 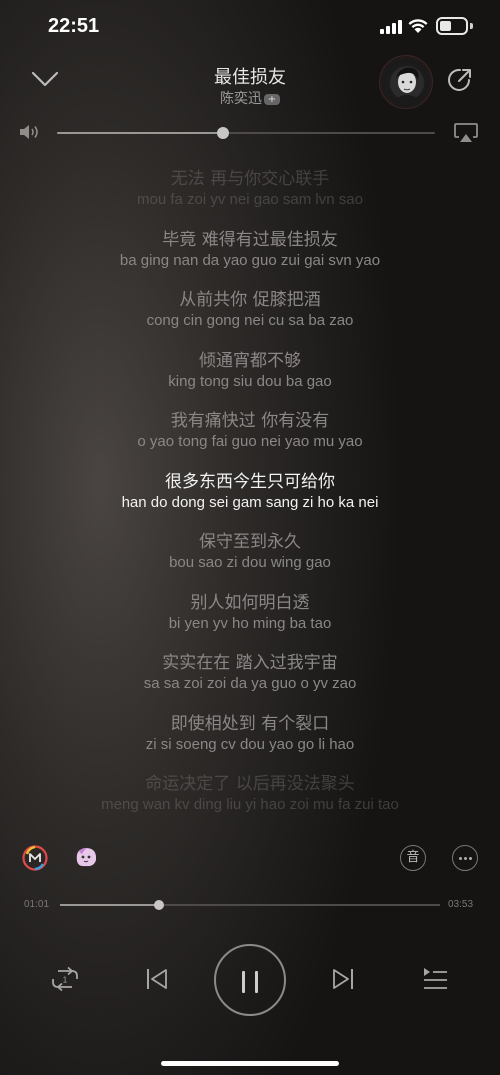 I want to click on wifi-icon, so click(x=418, y=26).